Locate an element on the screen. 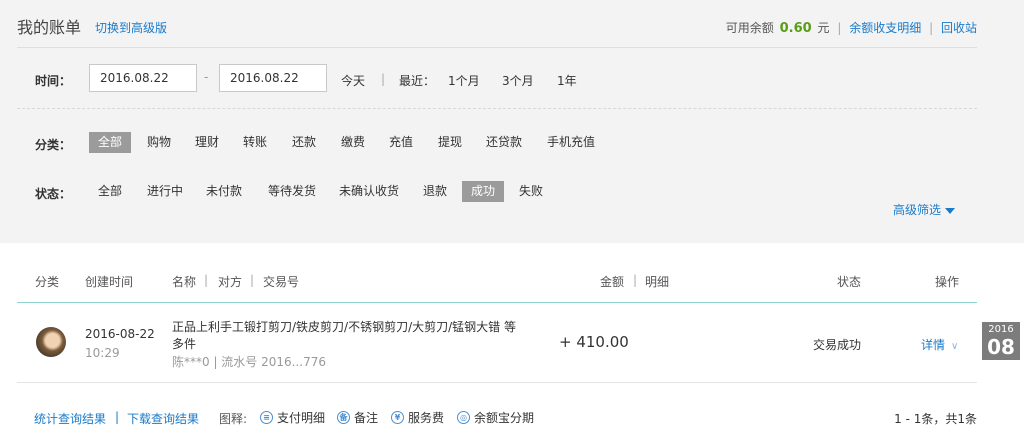 The image size is (1024, 442). download-query-link: 下载查询结果 is located at coordinates (163, 418).